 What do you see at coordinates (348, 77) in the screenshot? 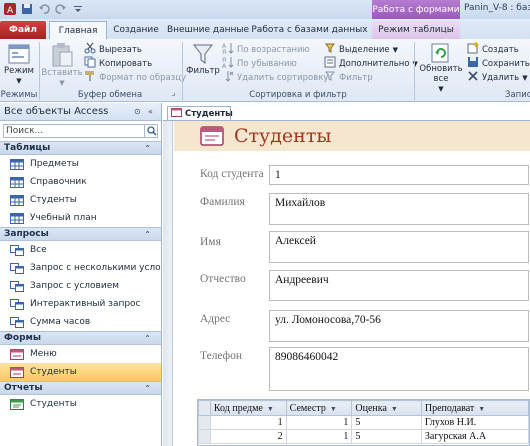
I see `toggle-filter-button: Фильтр` at bounding box center [348, 77].